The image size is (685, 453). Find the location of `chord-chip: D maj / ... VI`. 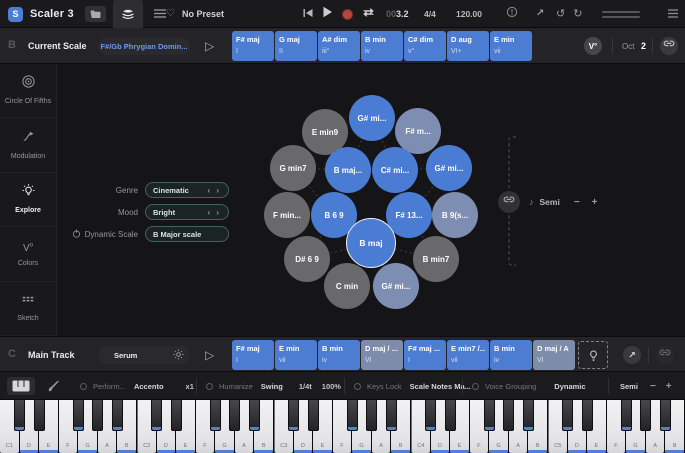

chord-chip: D maj / ... VI is located at coordinates (382, 355).